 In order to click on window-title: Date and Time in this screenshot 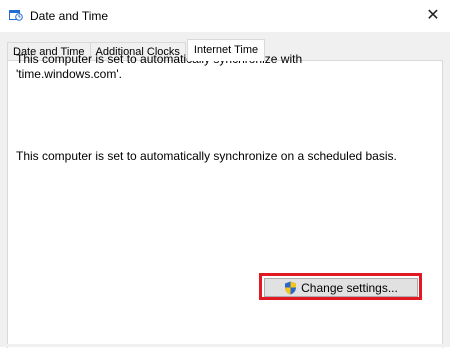, I will do `click(69, 16)`.